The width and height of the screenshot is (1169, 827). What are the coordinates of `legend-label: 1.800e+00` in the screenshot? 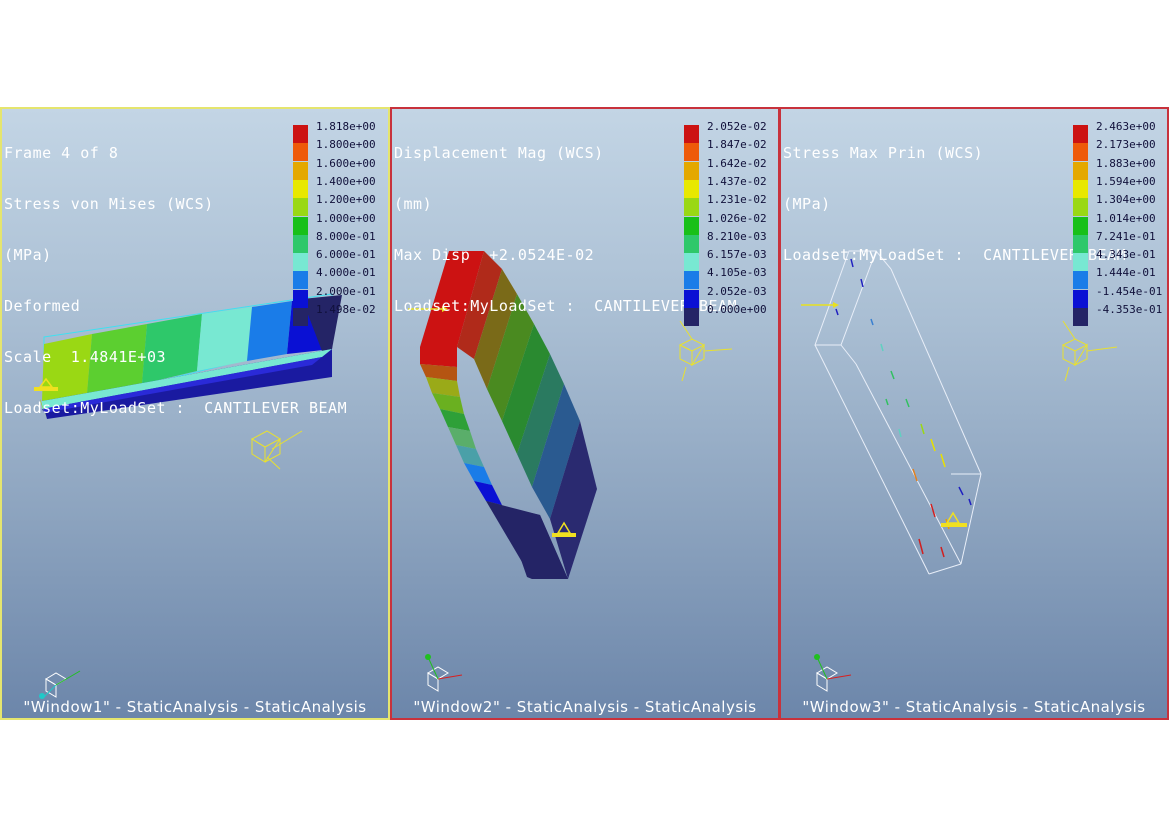 It's located at (346, 145).